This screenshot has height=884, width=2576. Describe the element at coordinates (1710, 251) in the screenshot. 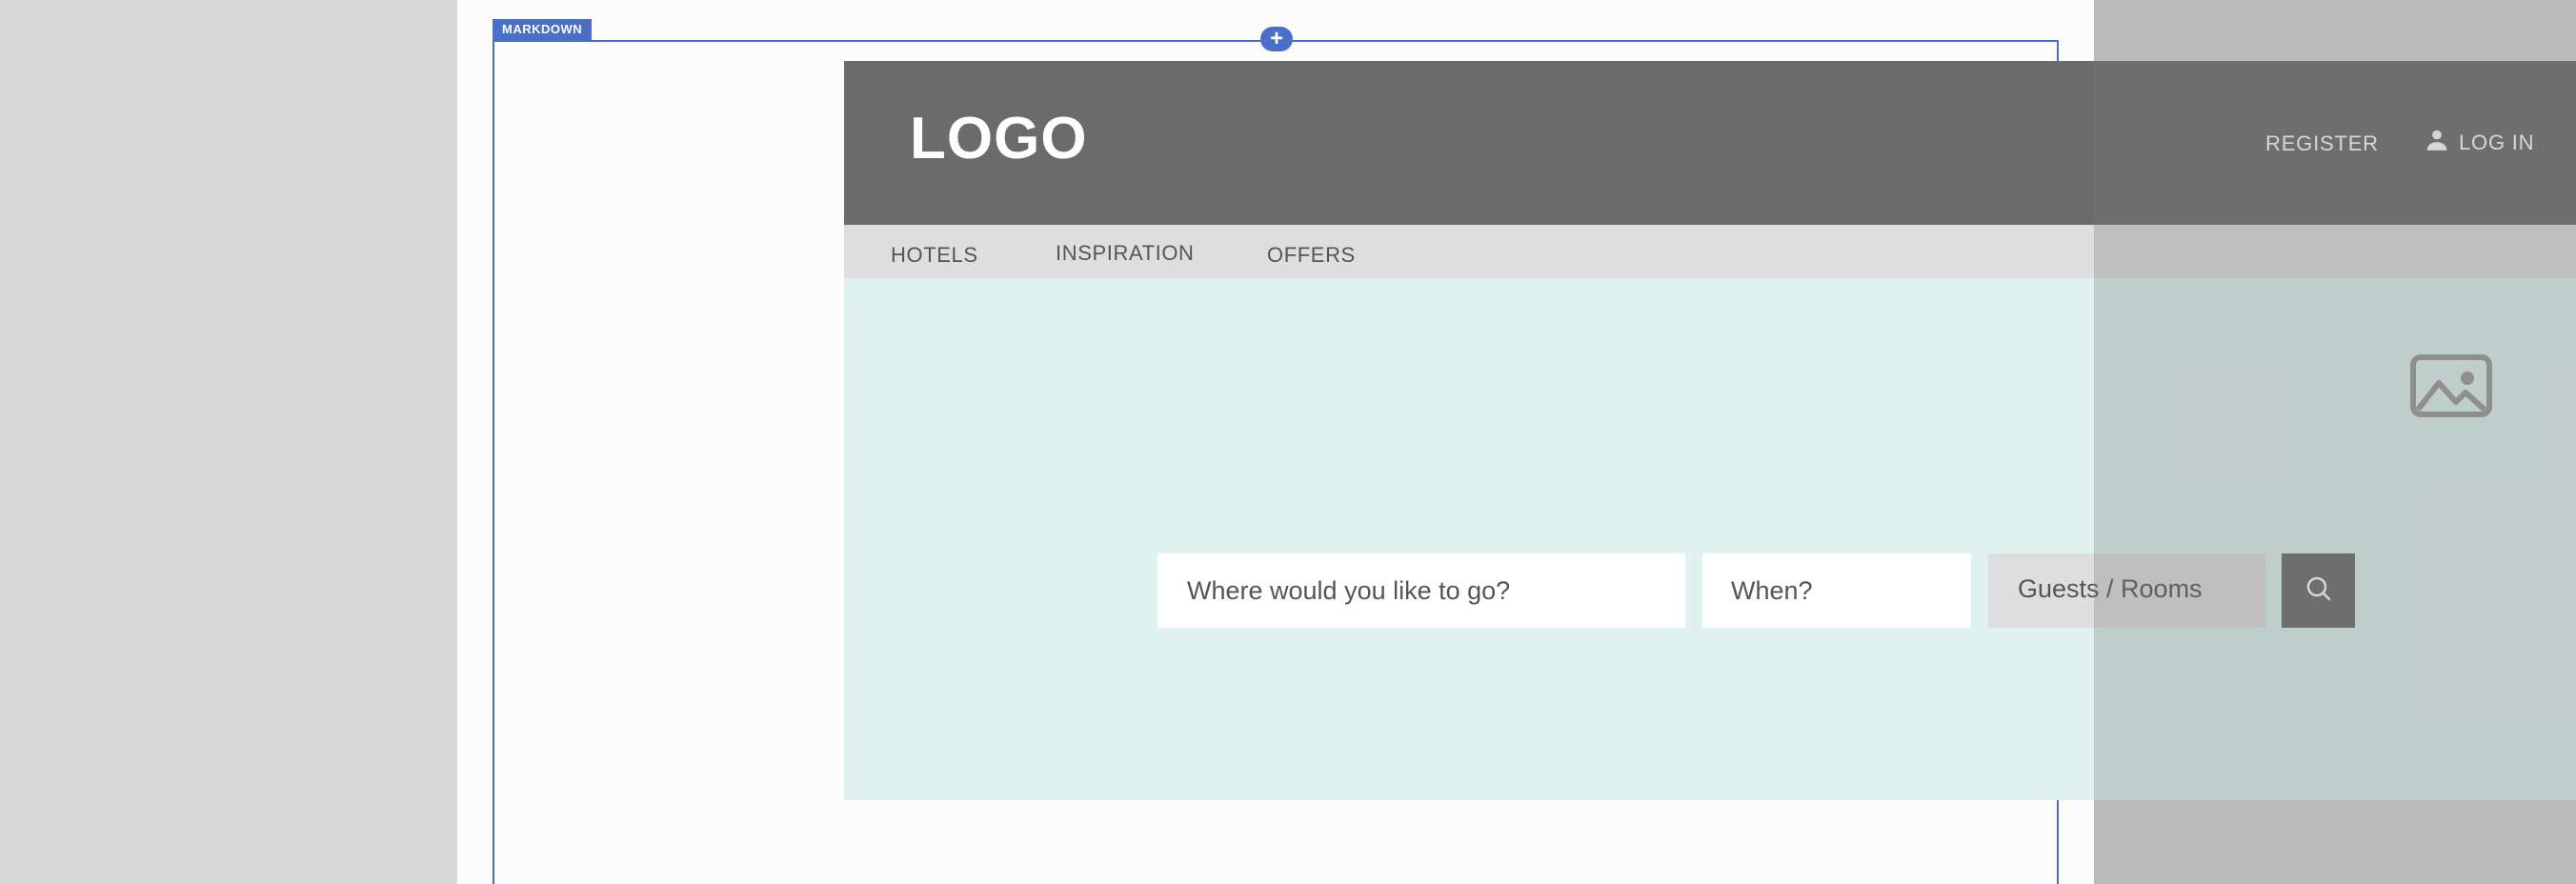

I see `site-nav: HOTELS INSPIRATION OFFERS` at that location.